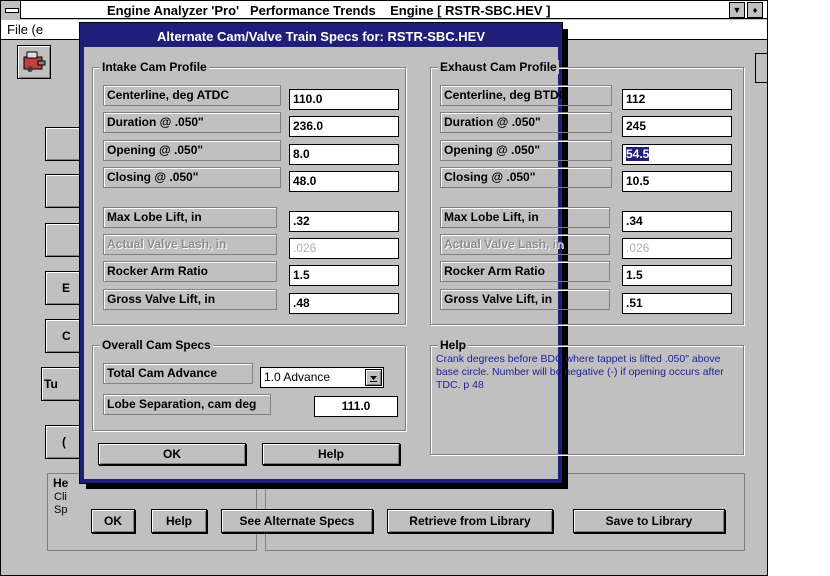  I want to click on exhaust-valve-lash-field: .026, so click(677, 248).